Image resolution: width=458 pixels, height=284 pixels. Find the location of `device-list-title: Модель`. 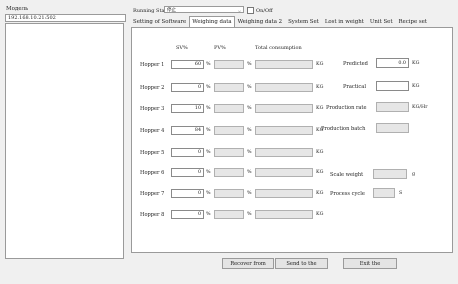

device-list-title: Модель is located at coordinates (17, 9).